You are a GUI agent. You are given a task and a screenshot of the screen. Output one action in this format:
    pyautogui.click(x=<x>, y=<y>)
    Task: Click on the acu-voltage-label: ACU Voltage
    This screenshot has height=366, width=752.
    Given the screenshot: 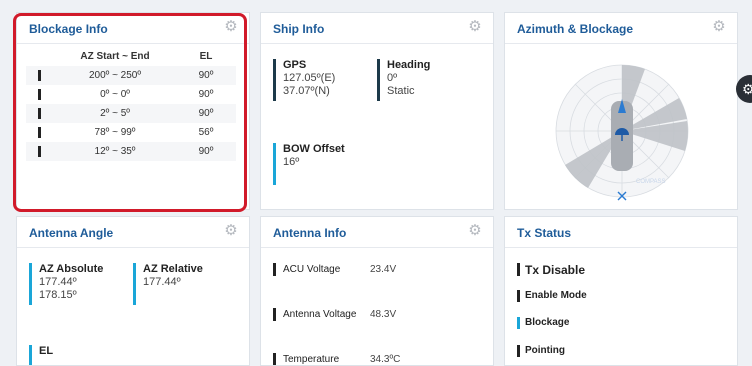 What is the action you would take?
    pyautogui.click(x=312, y=269)
    